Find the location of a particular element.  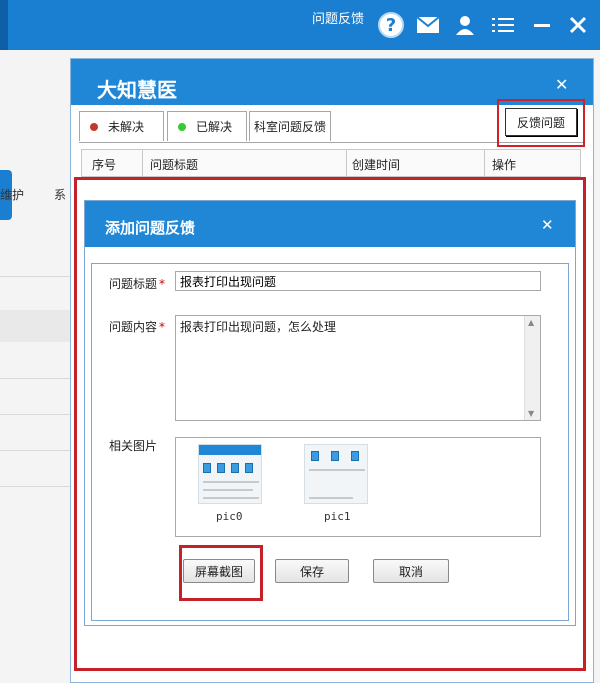

tab-resolved: 已解决 is located at coordinates (207, 126).